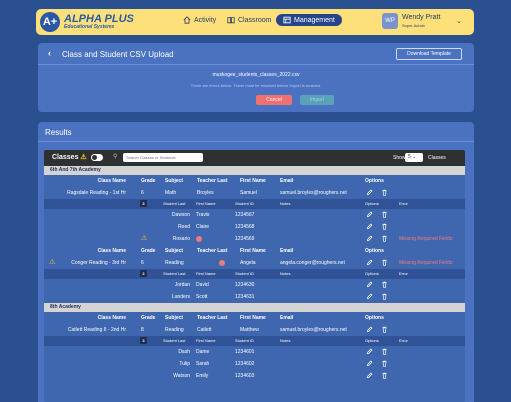 This screenshot has width=511, height=402. I want to click on table-icon, so click(287, 20).